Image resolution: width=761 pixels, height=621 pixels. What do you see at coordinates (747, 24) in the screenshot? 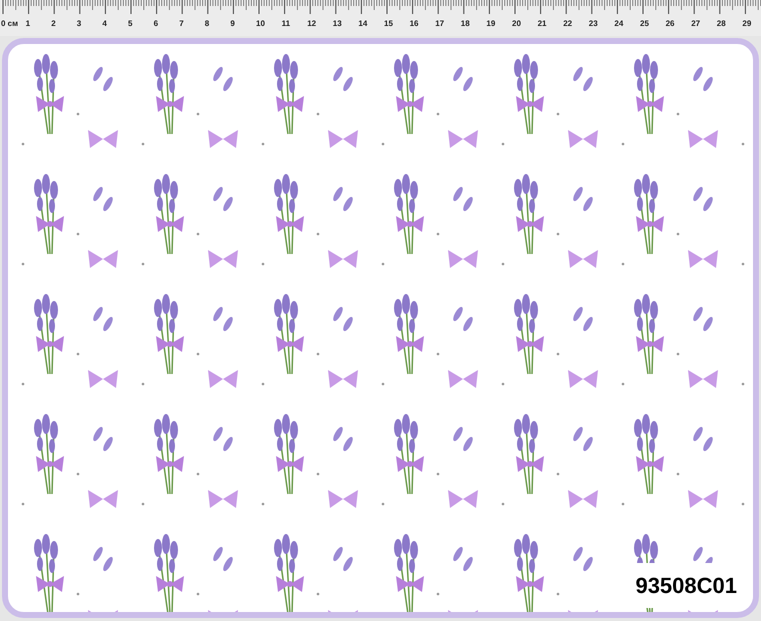
I see `ruler-label: 29` at bounding box center [747, 24].